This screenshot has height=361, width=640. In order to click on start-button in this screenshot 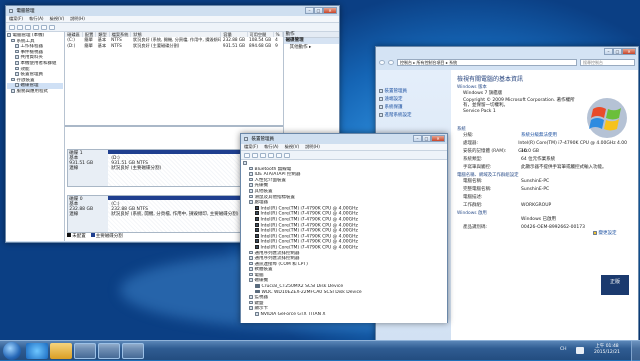, I will do `click(12, 351)`.